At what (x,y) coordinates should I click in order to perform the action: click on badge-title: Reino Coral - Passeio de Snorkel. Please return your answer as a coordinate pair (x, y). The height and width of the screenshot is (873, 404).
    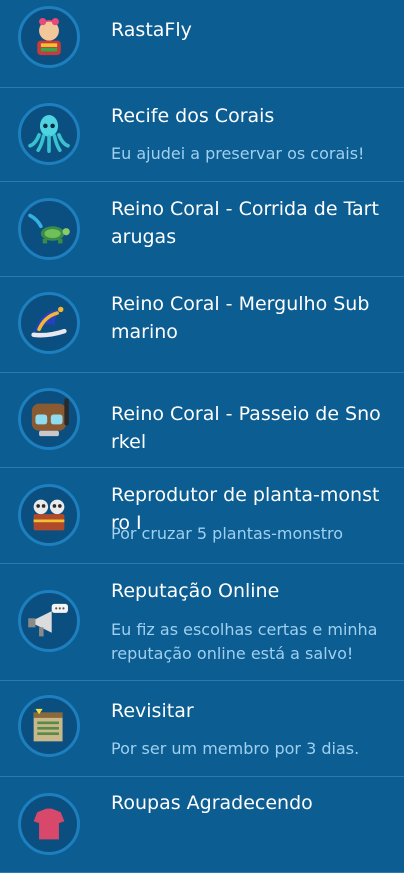
    Looking at the image, I should click on (246, 428).